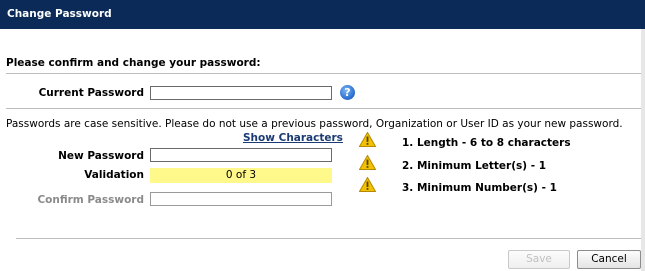  I want to click on cancel-button: Cancel, so click(609, 259).